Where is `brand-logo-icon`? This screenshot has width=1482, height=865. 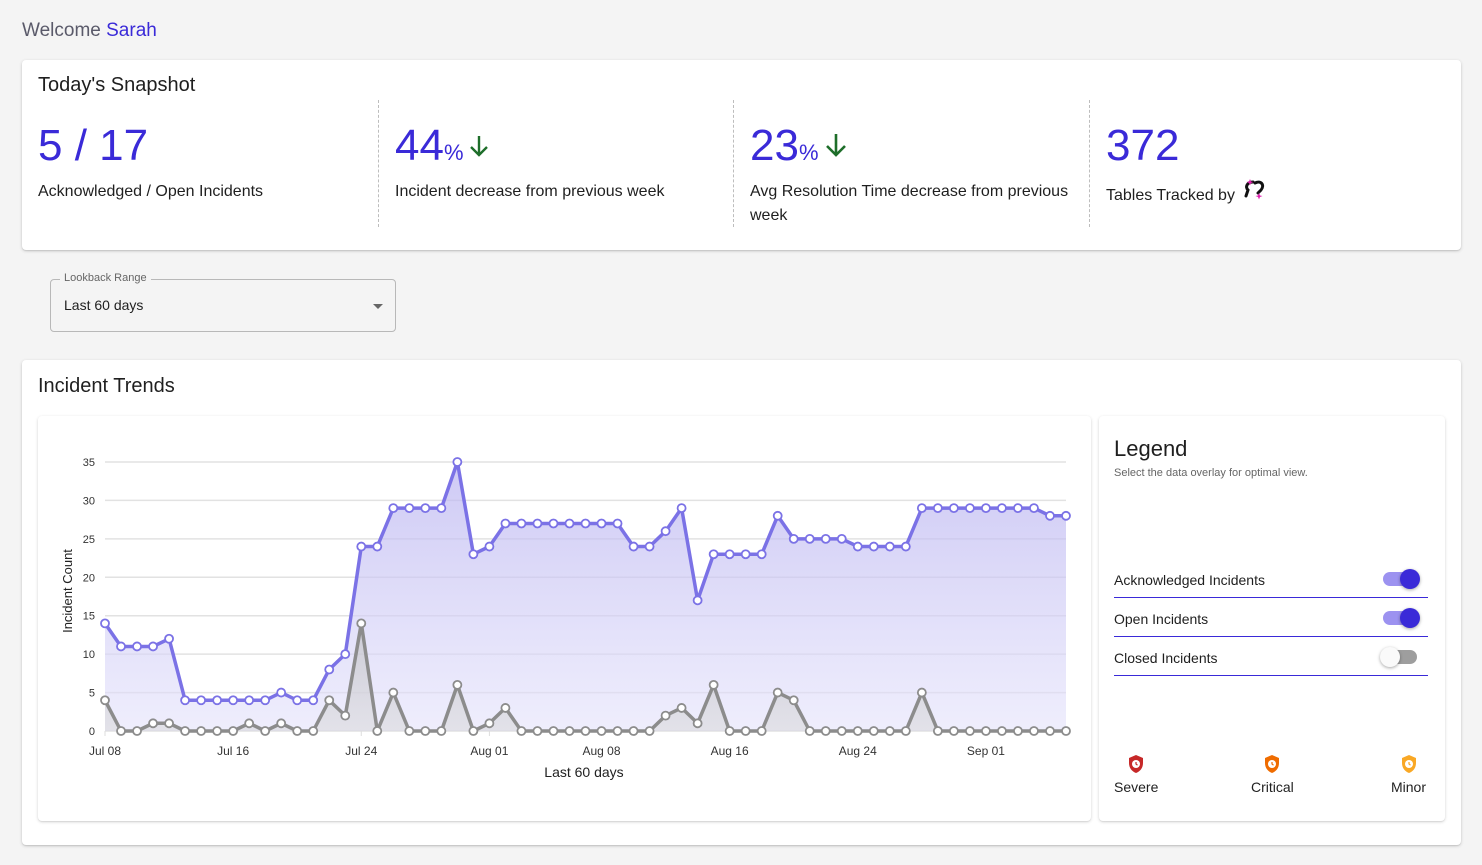 brand-logo-icon is located at coordinates (1255, 194).